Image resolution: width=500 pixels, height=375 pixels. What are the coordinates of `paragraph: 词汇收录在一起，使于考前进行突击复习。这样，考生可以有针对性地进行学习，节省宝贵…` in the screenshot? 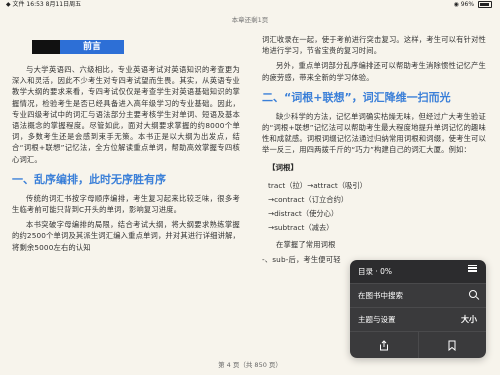 It's located at (374, 45).